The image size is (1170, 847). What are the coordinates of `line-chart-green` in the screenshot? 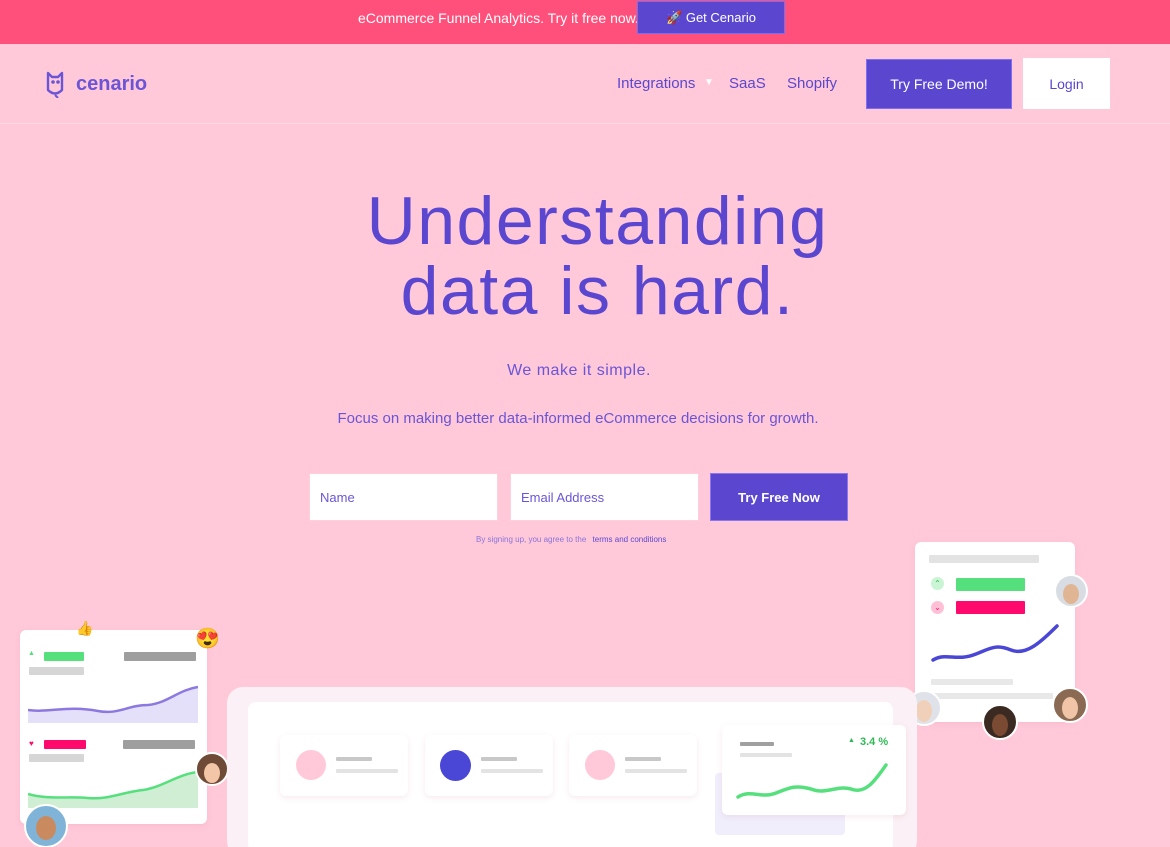 It's located at (812, 781).